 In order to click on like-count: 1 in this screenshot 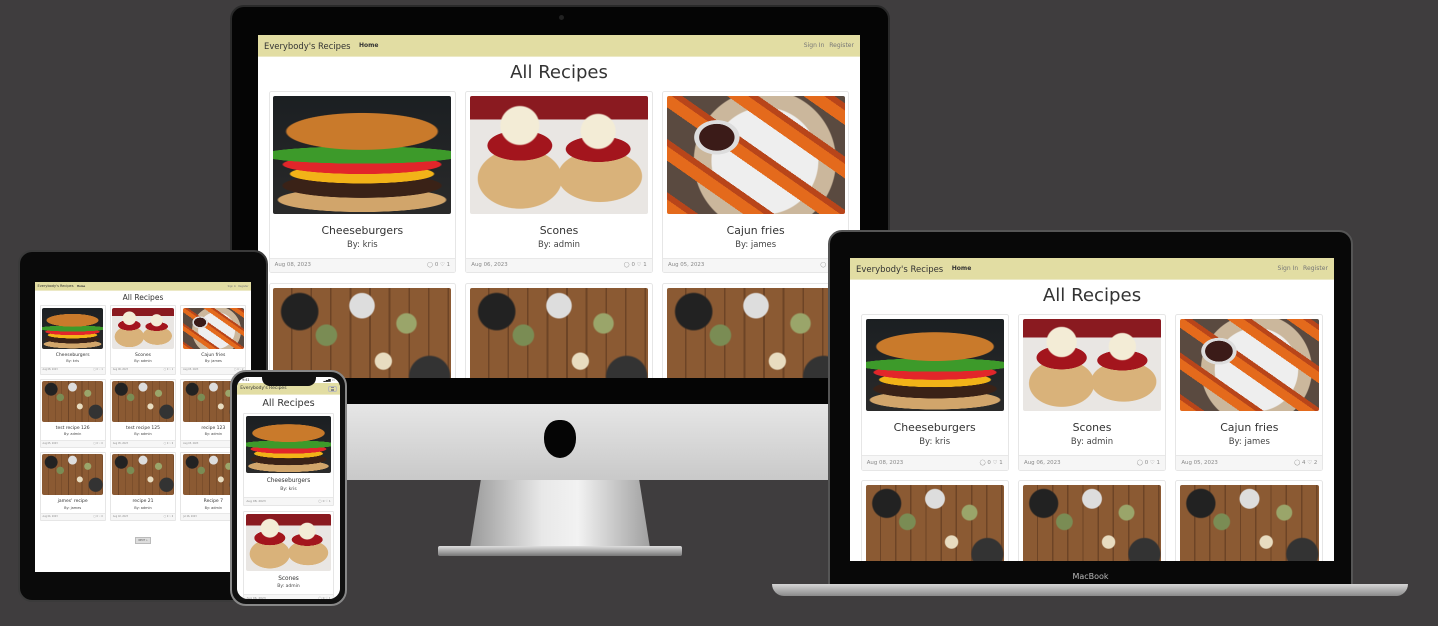, I will do `click(1001, 462)`.